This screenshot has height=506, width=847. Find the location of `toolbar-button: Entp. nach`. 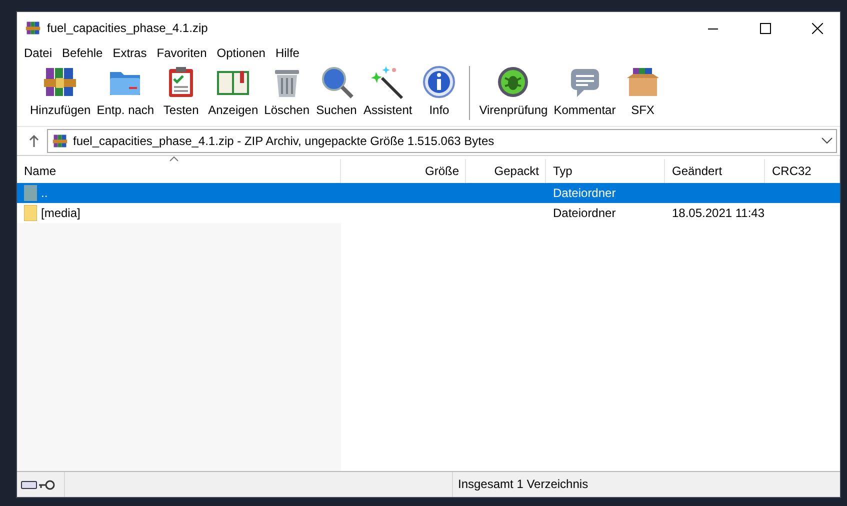

toolbar-button: Entp. nach is located at coordinates (126, 94).